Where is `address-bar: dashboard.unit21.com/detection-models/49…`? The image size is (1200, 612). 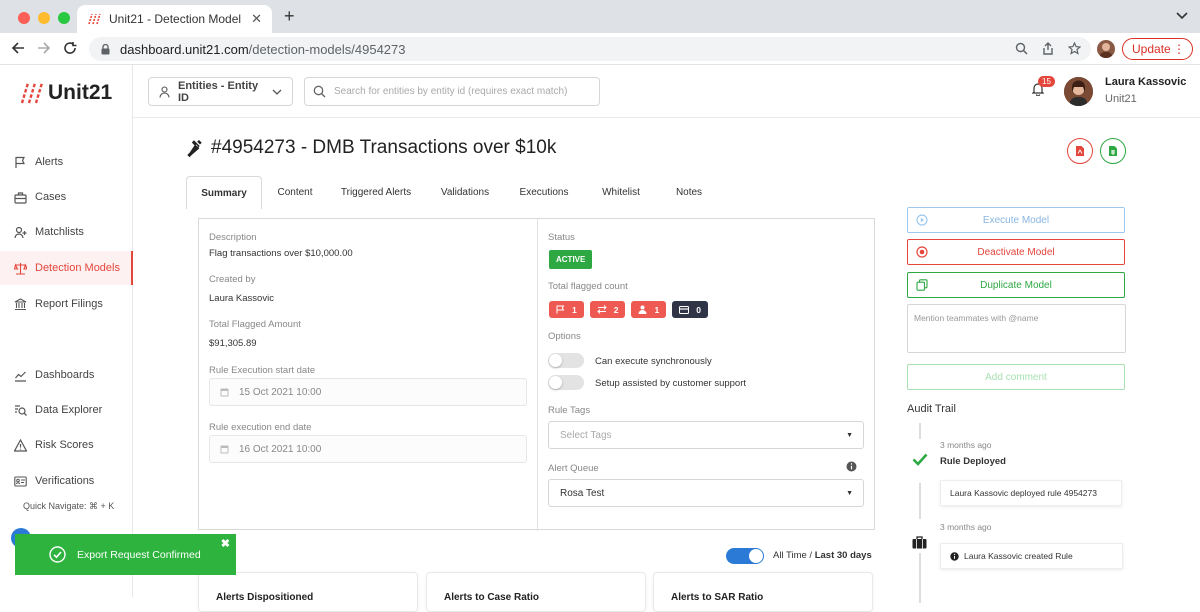
address-bar: dashboard.unit21.com/detection-models/49… is located at coordinates (590, 49).